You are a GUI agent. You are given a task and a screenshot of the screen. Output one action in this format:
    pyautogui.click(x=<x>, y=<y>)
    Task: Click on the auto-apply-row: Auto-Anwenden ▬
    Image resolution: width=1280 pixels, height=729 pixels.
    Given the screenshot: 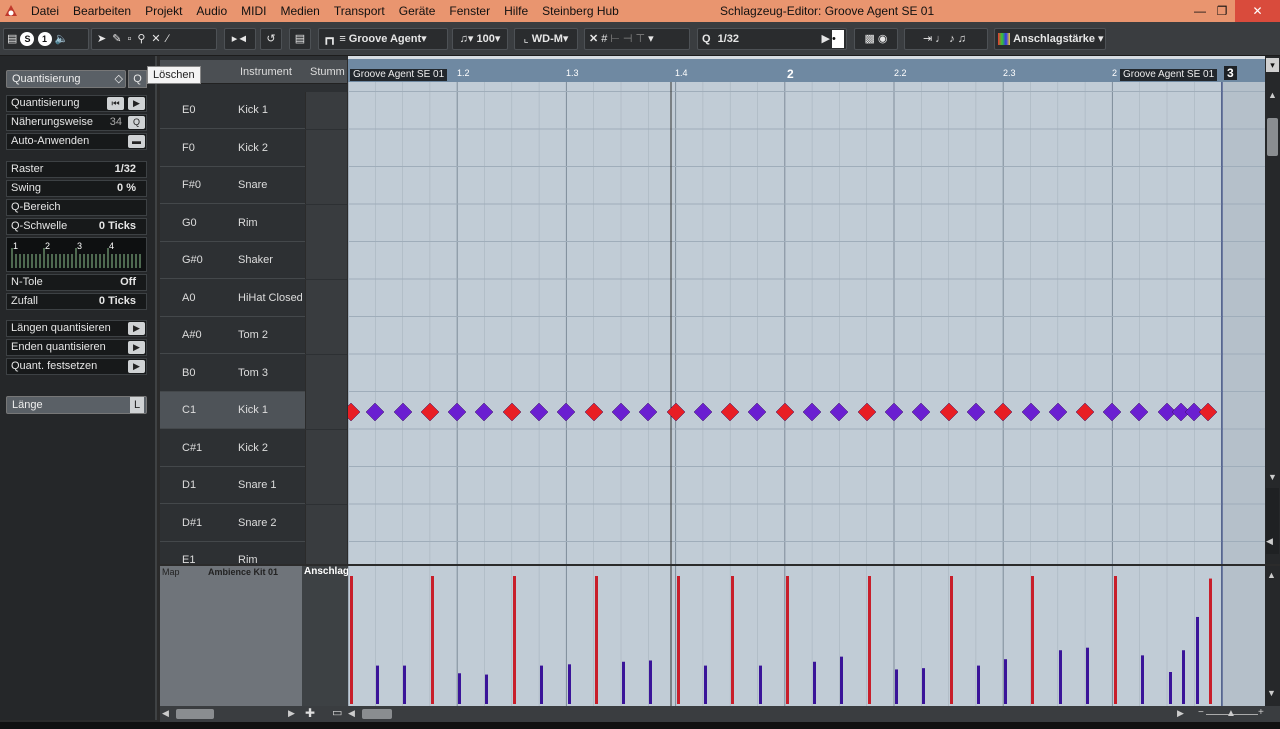 What is the action you would take?
    pyautogui.click(x=76, y=141)
    